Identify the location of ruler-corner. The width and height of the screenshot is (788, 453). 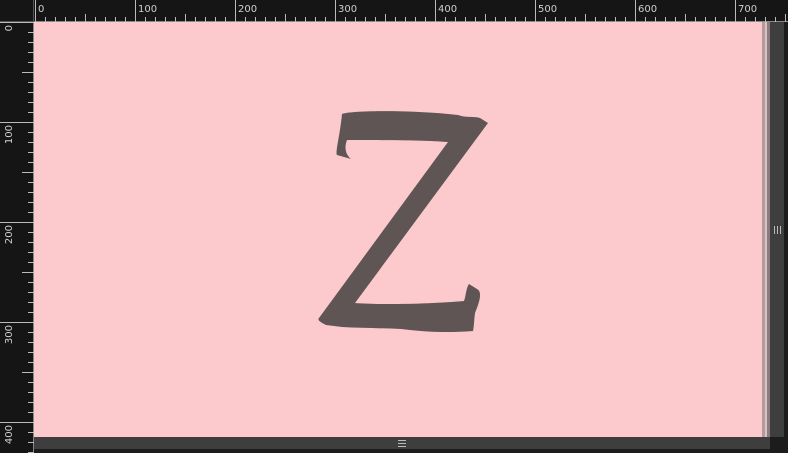
(17, 11).